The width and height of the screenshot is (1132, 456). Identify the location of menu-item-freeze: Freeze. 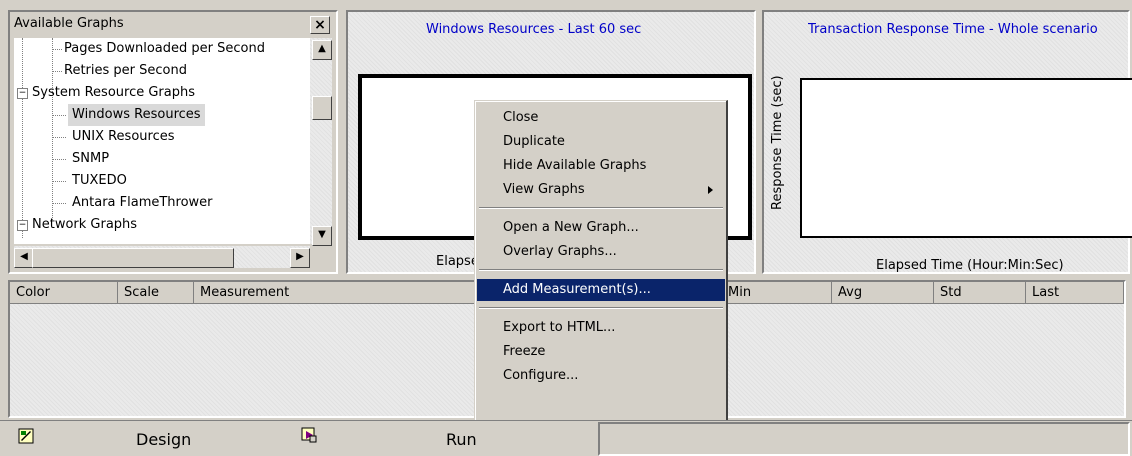
(601, 352).